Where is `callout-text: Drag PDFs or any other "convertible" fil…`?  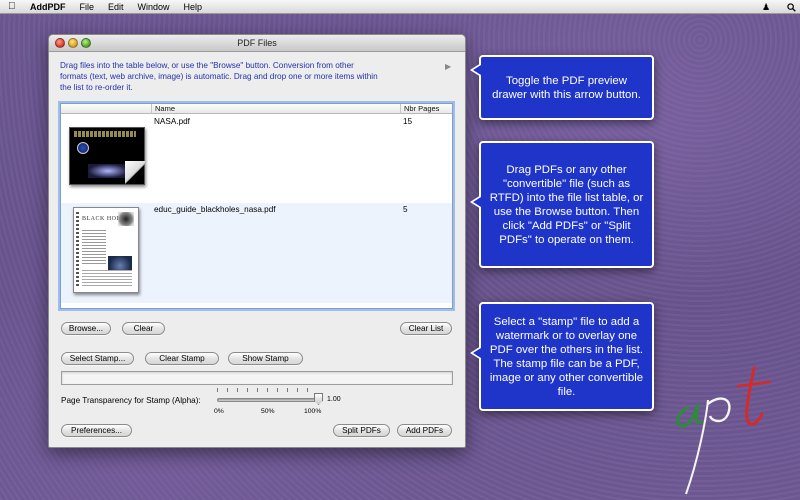 callout-text: Drag PDFs or any other "convertible" fil… is located at coordinates (566, 204).